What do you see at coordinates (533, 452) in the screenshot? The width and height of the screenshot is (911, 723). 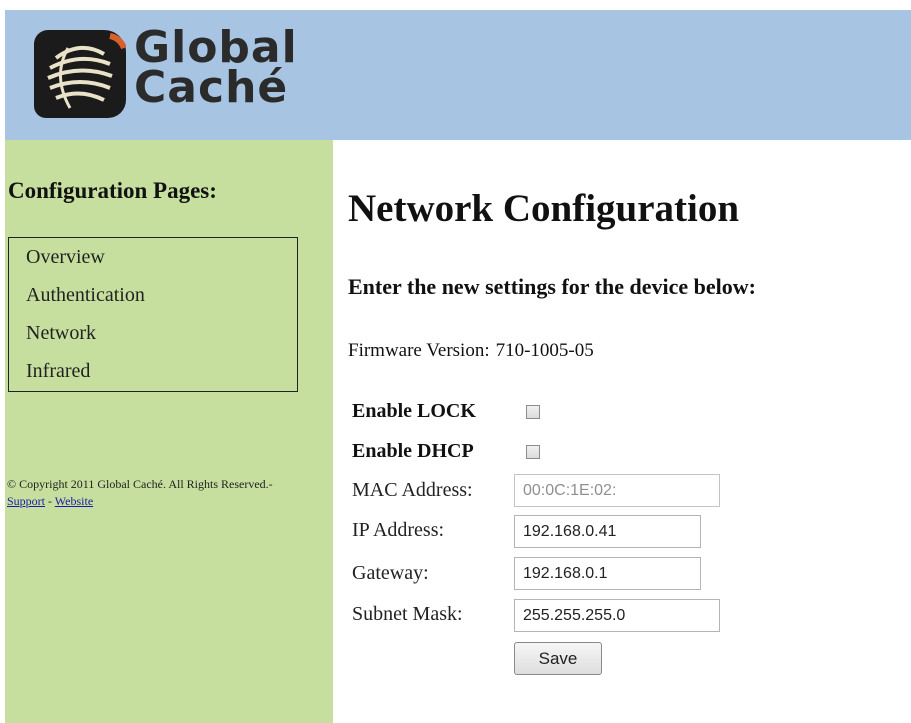 I see `enable-dhcp-checkbox` at bounding box center [533, 452].